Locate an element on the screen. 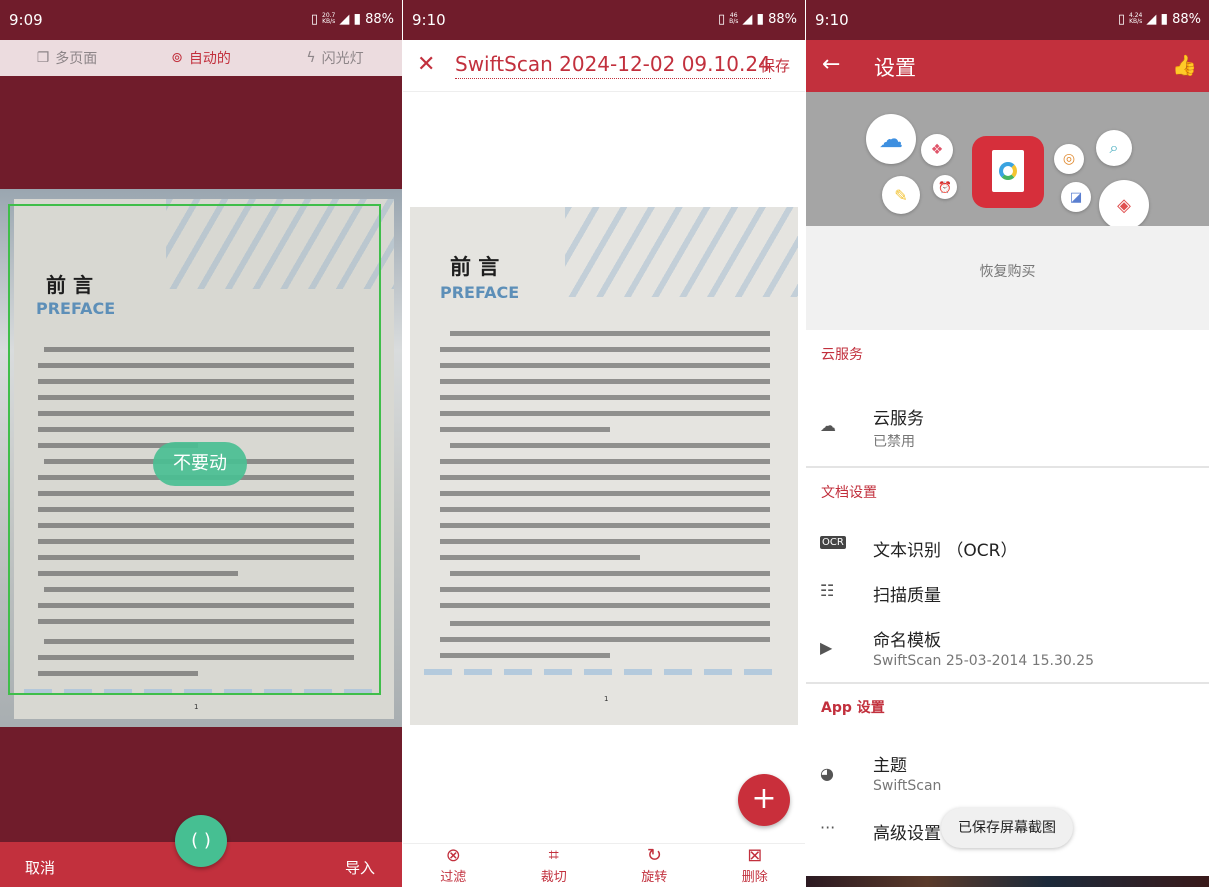 This screenshot has width=1209, height=887. document-subheading: PREFACE is located at coordinates (480, 292).